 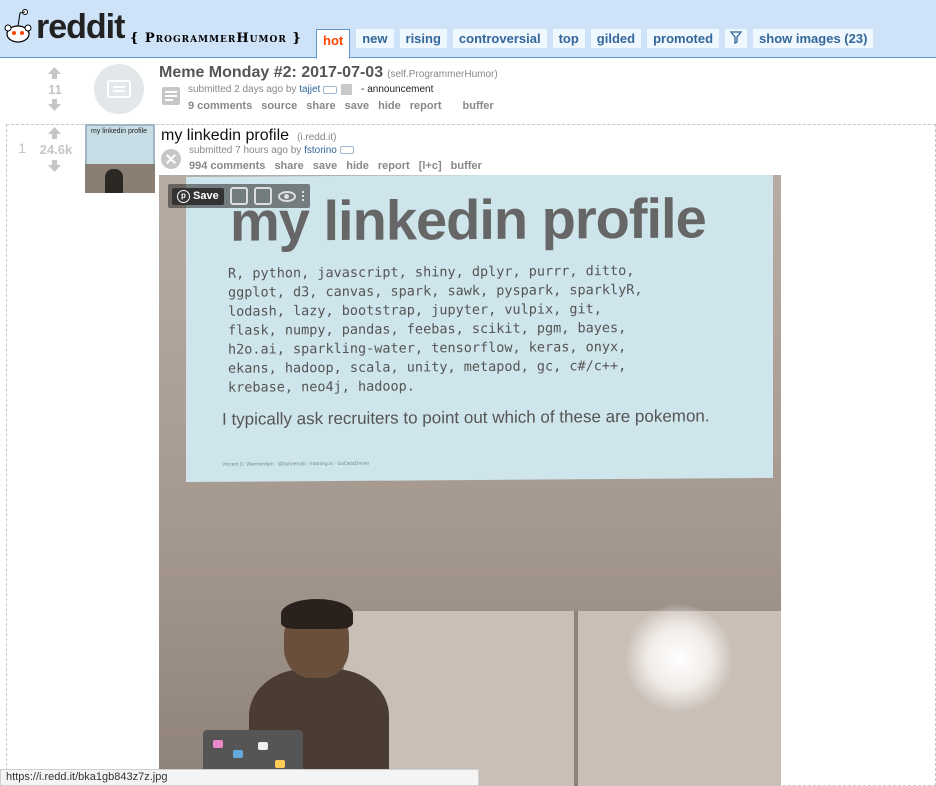 I want to click on eye-icon, so click(x=286, y=196).